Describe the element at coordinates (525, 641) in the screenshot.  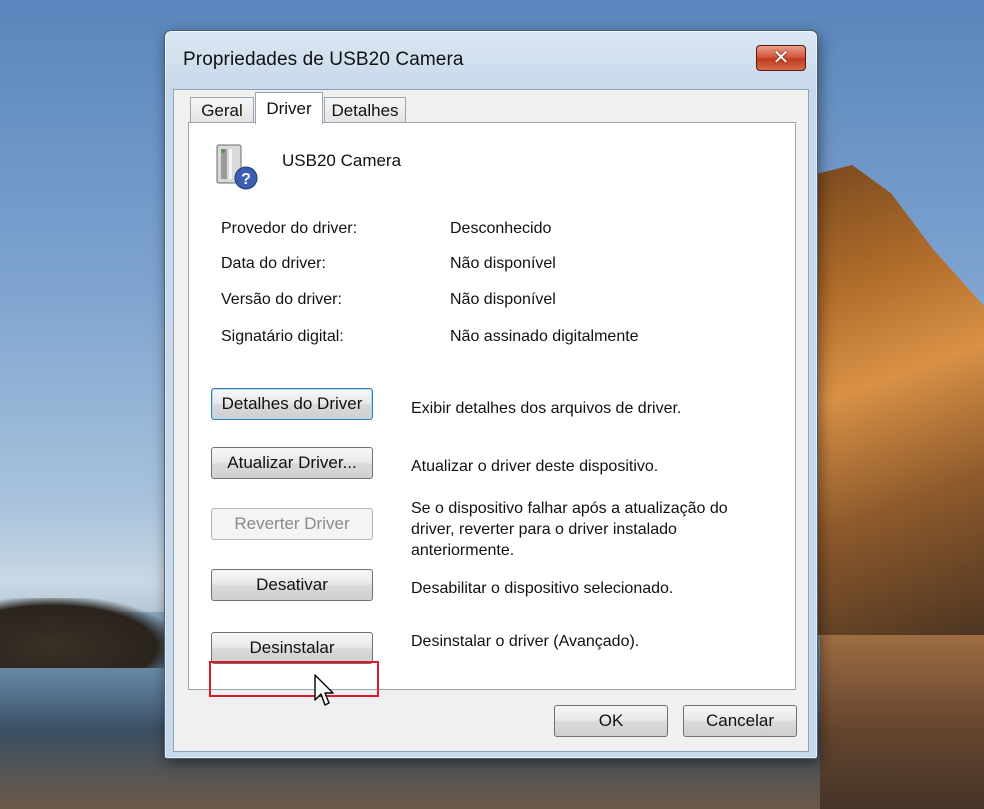
I see `uninstall-description: Desinstalar o driver (Avançado).` at that location.